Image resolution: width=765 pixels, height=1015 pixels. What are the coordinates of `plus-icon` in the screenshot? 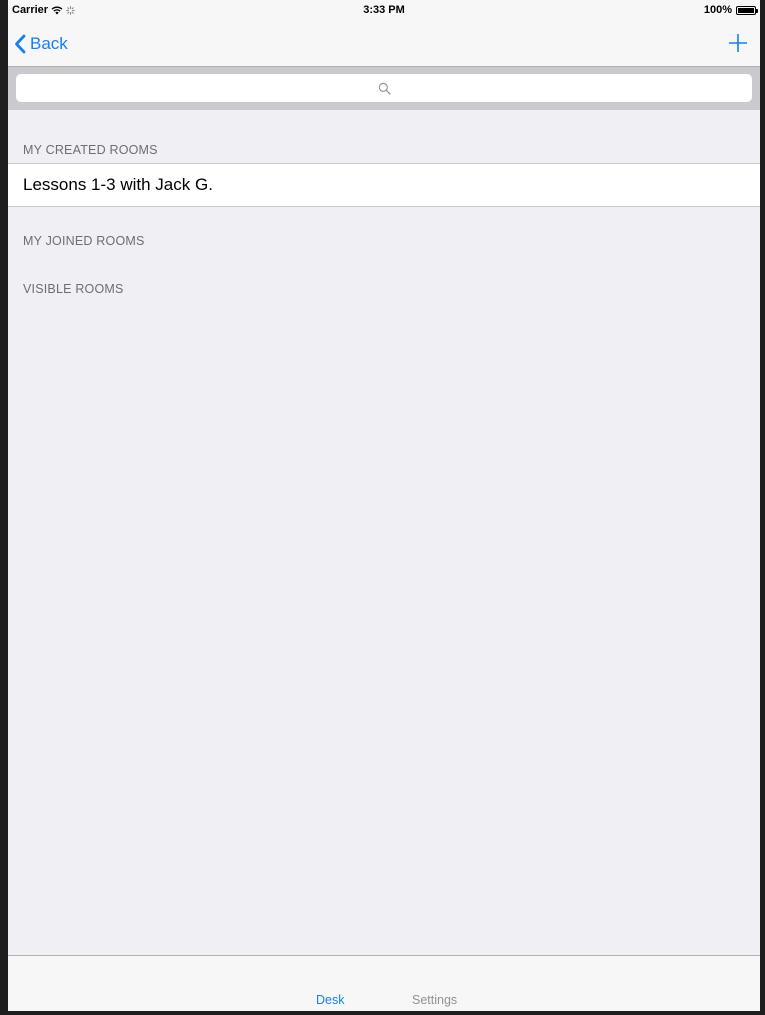 It's located at (738, 43).